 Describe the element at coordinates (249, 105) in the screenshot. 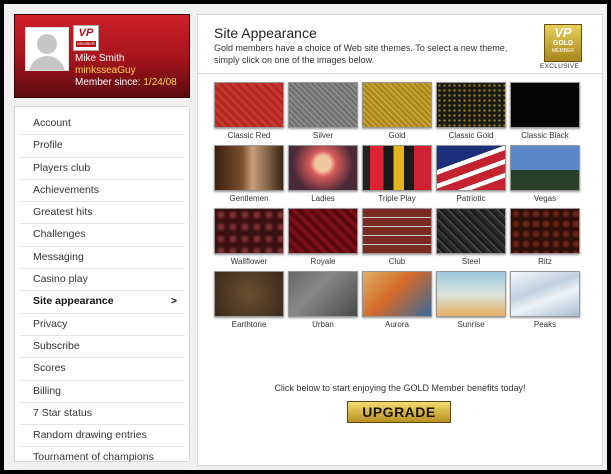

I see `theme-swatch-classic-red` at that location.